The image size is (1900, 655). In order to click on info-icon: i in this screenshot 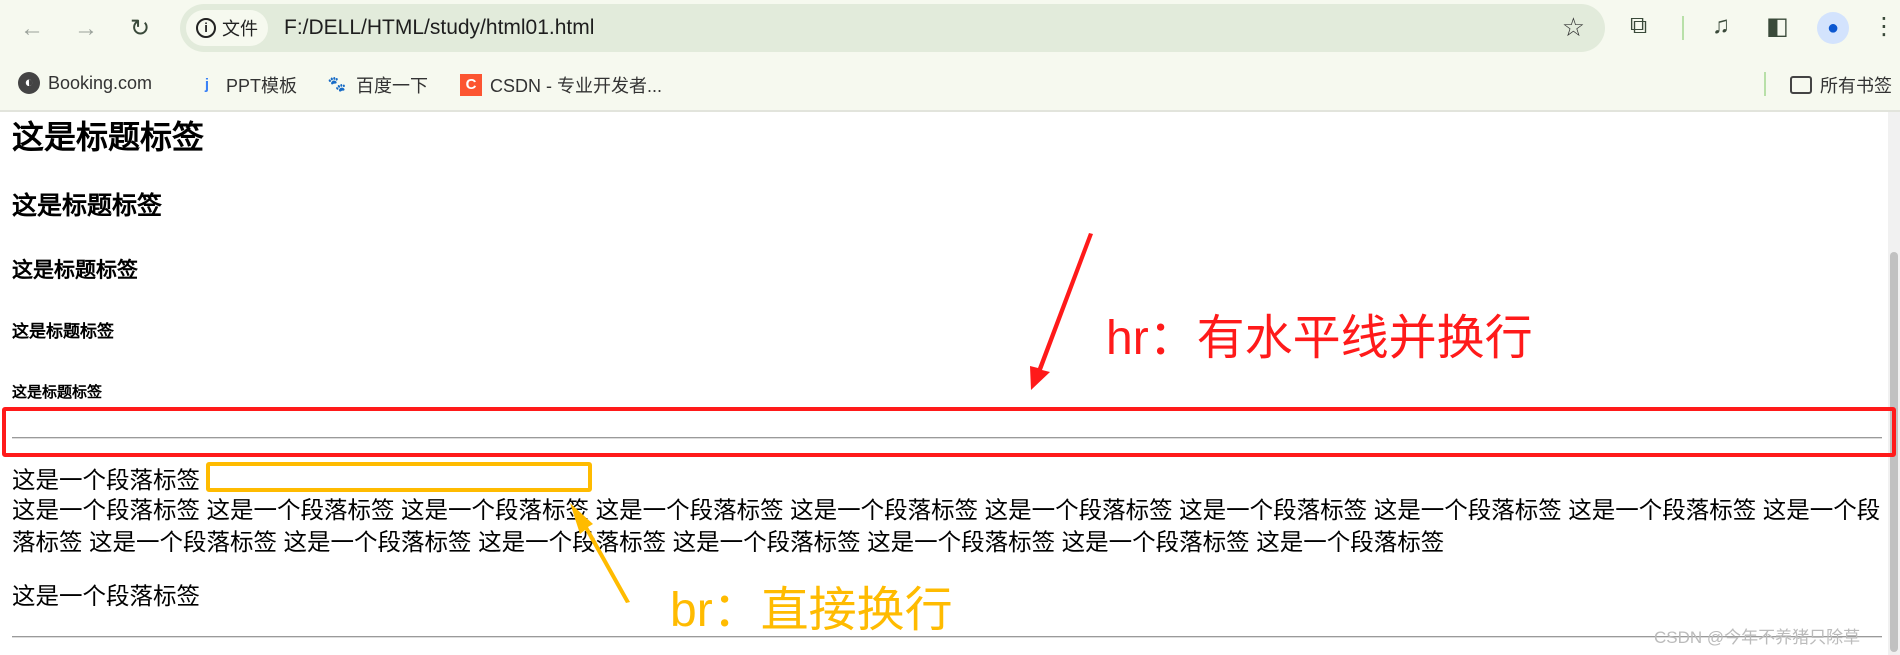, I will do `click(206, 28)`.